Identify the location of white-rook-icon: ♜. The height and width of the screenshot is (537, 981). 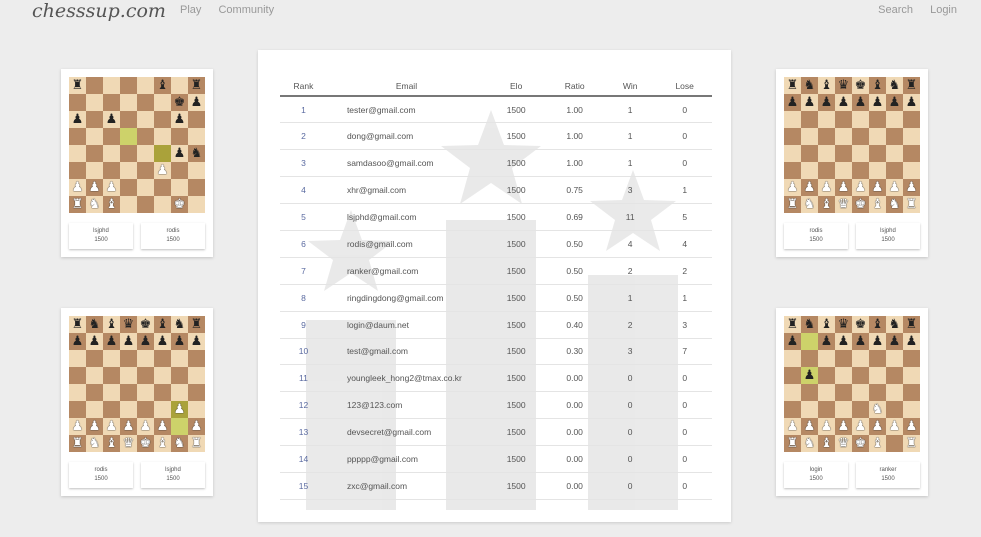
(912, 204).